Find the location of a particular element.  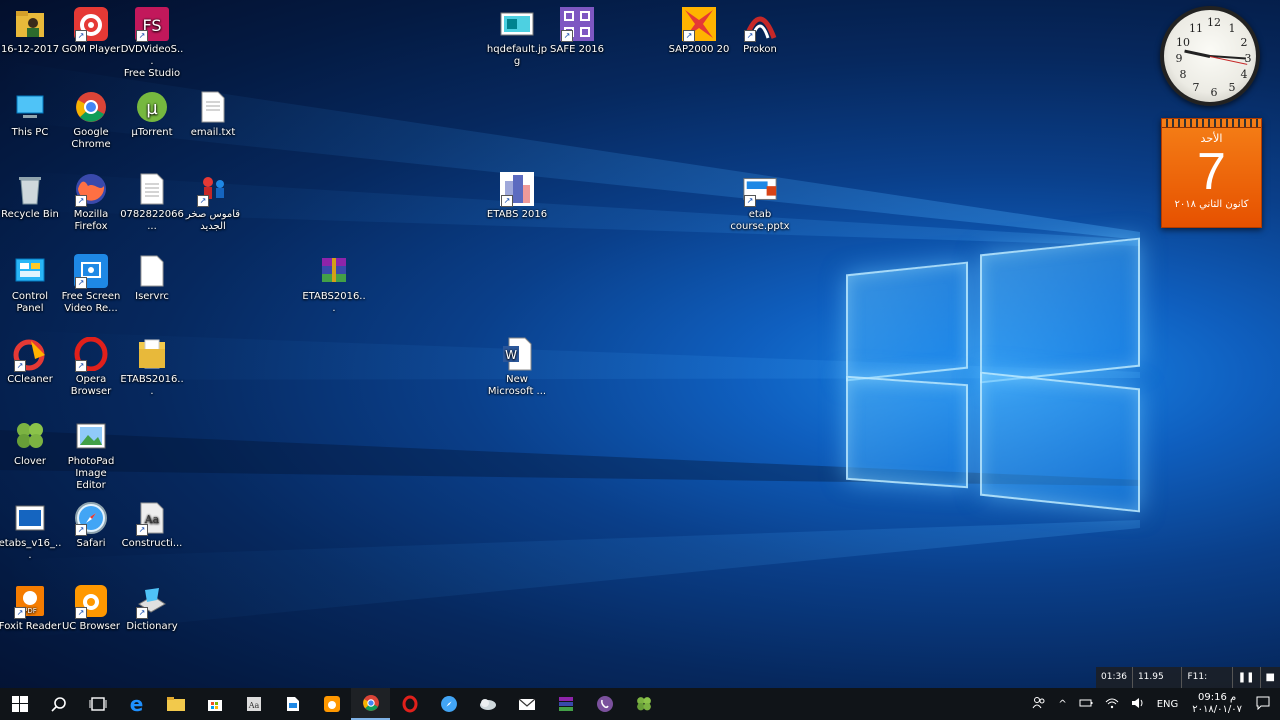

desktop-icon-mozilla-firefox: ↗ Mozilla Firefox is located at coordinates (91, 202).